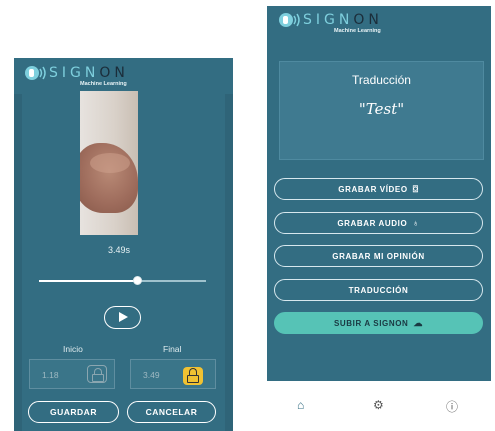 The height and width of the screenshot is (431, 495). Describe the element at coordinates (378, 405) in the screenshot. I see `settings-icon: ⚙` at that location.